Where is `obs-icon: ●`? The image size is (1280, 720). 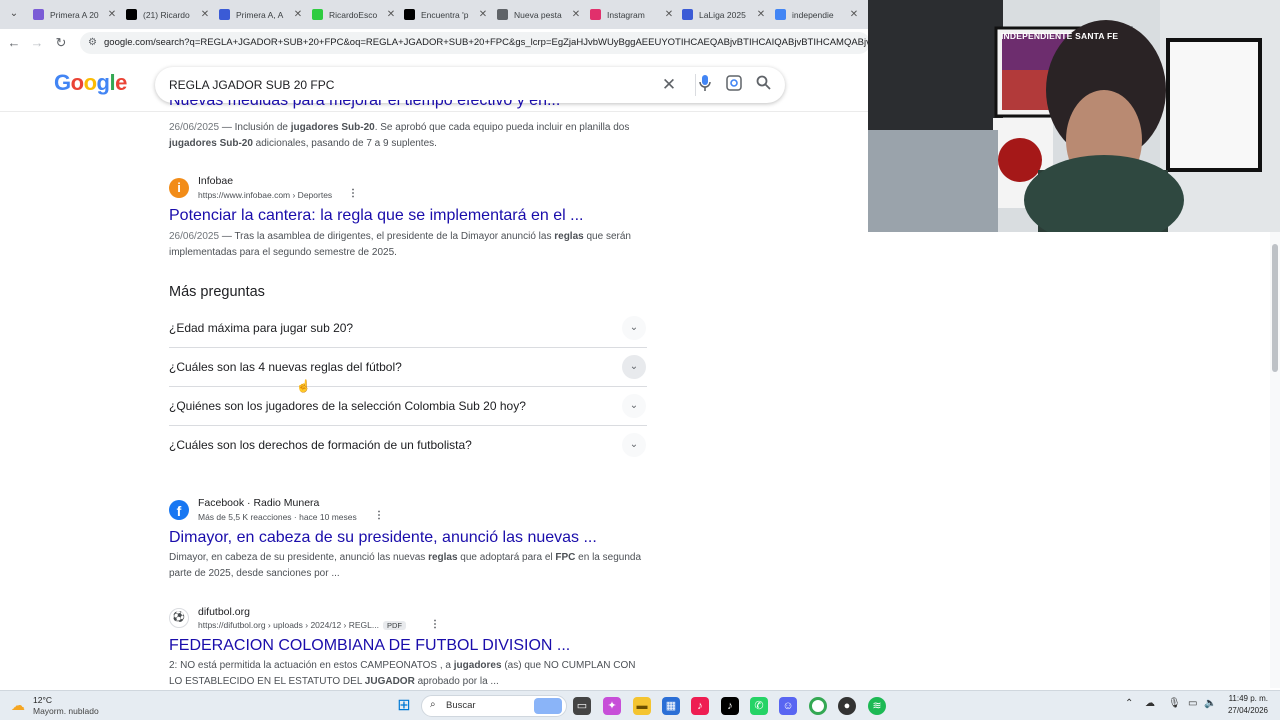
obs-icon: ● is located at coordinates (847, 706).